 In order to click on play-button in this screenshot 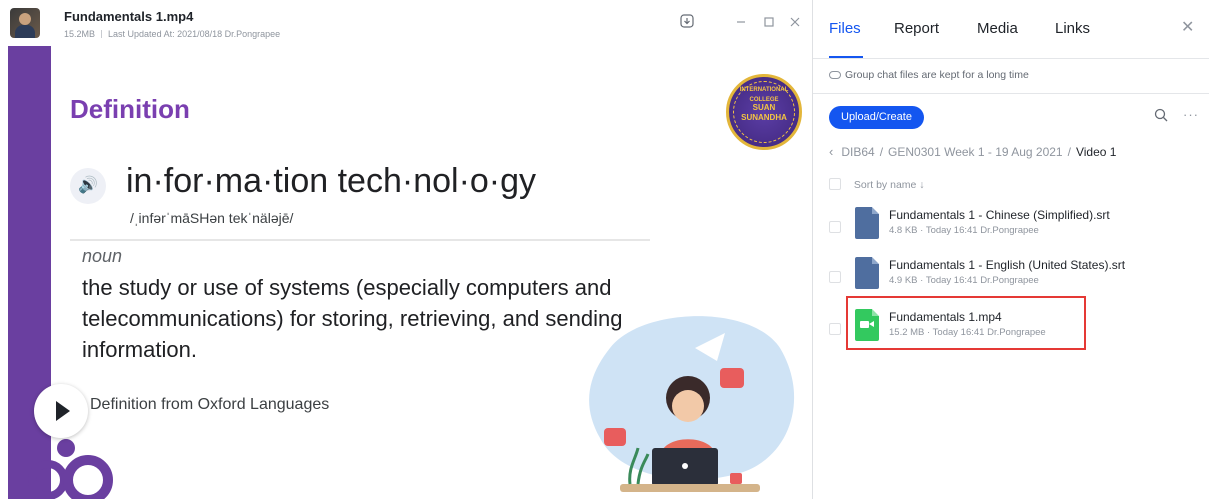, I will do `click(61, 411)`.